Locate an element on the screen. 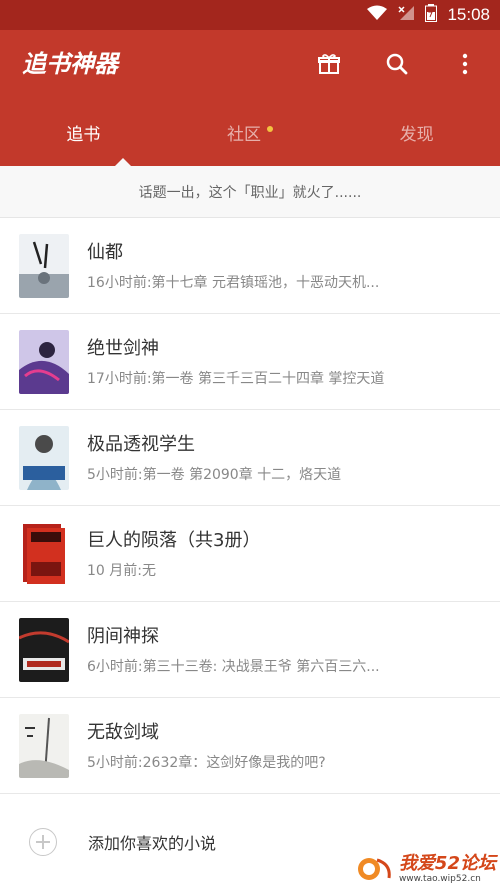 Image resolution: width=500 pixels, height=888 pixels. book-title: 仙都 is located at coordinates (105, 252).